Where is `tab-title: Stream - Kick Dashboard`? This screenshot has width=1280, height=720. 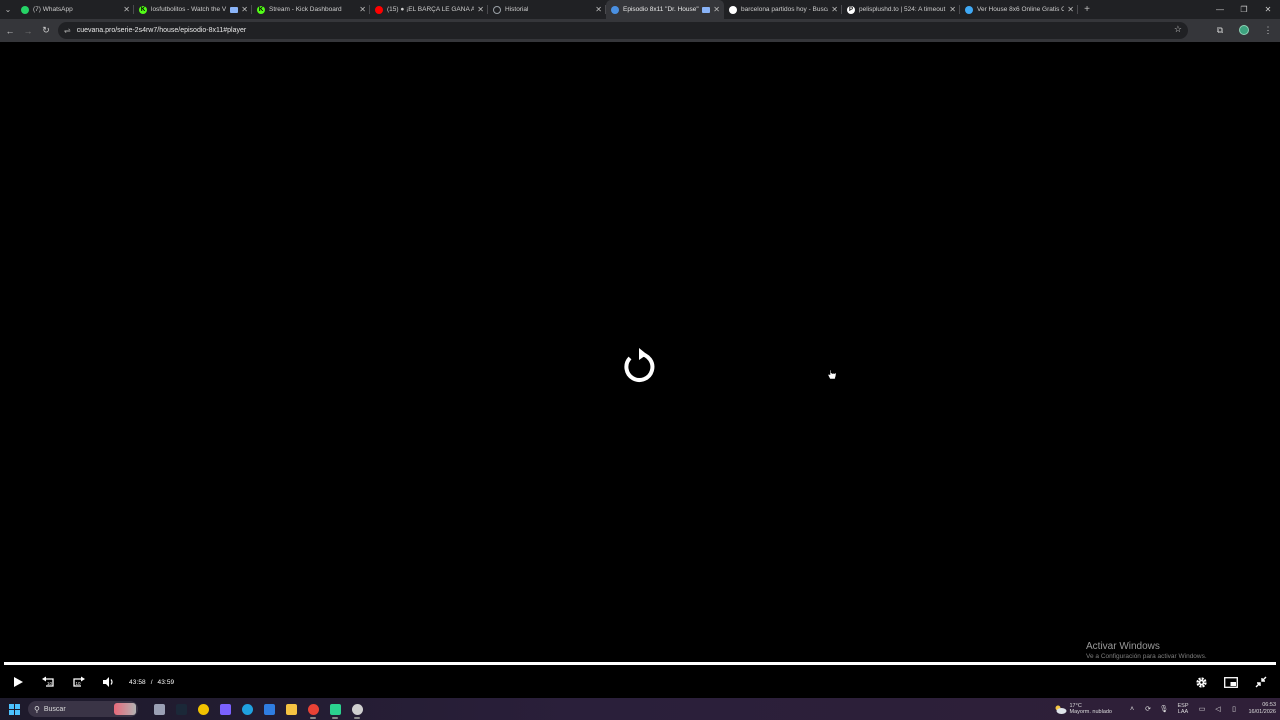 tab-title: Stream - Kick Dashboard is located at coordinates (305, 9).